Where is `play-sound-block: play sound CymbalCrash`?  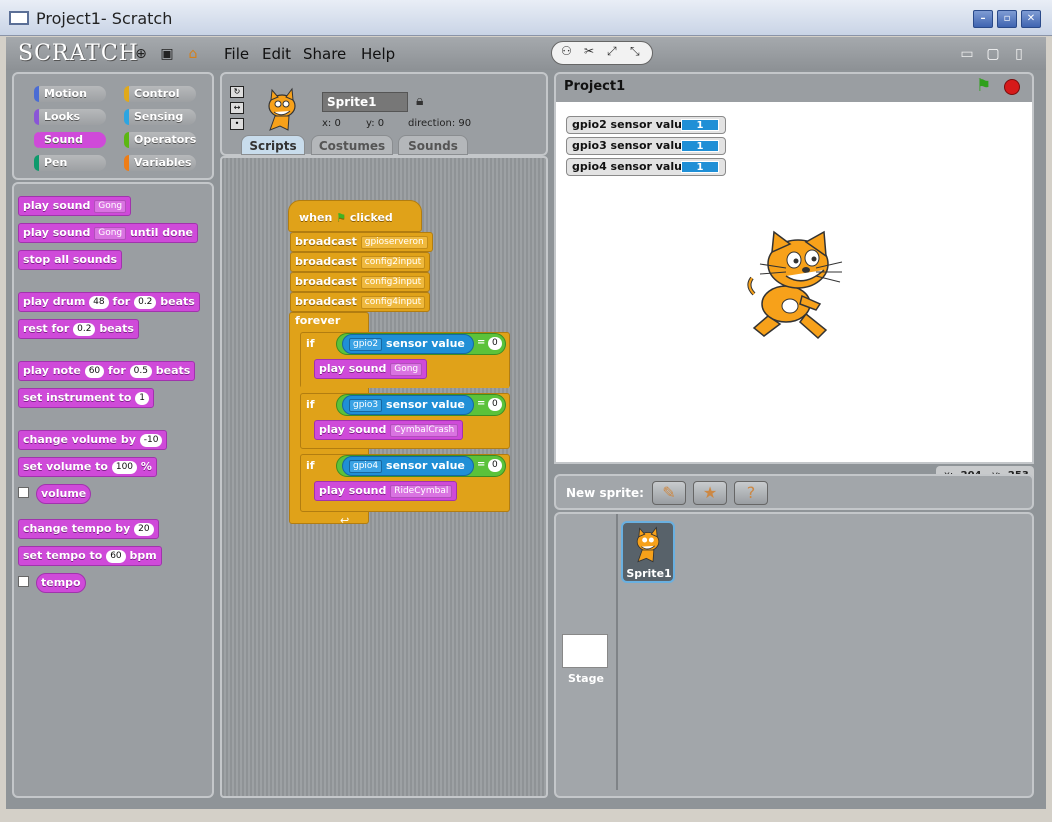 play-sound-block: play sound CymbalCrash is located at coordinates (389, 430).